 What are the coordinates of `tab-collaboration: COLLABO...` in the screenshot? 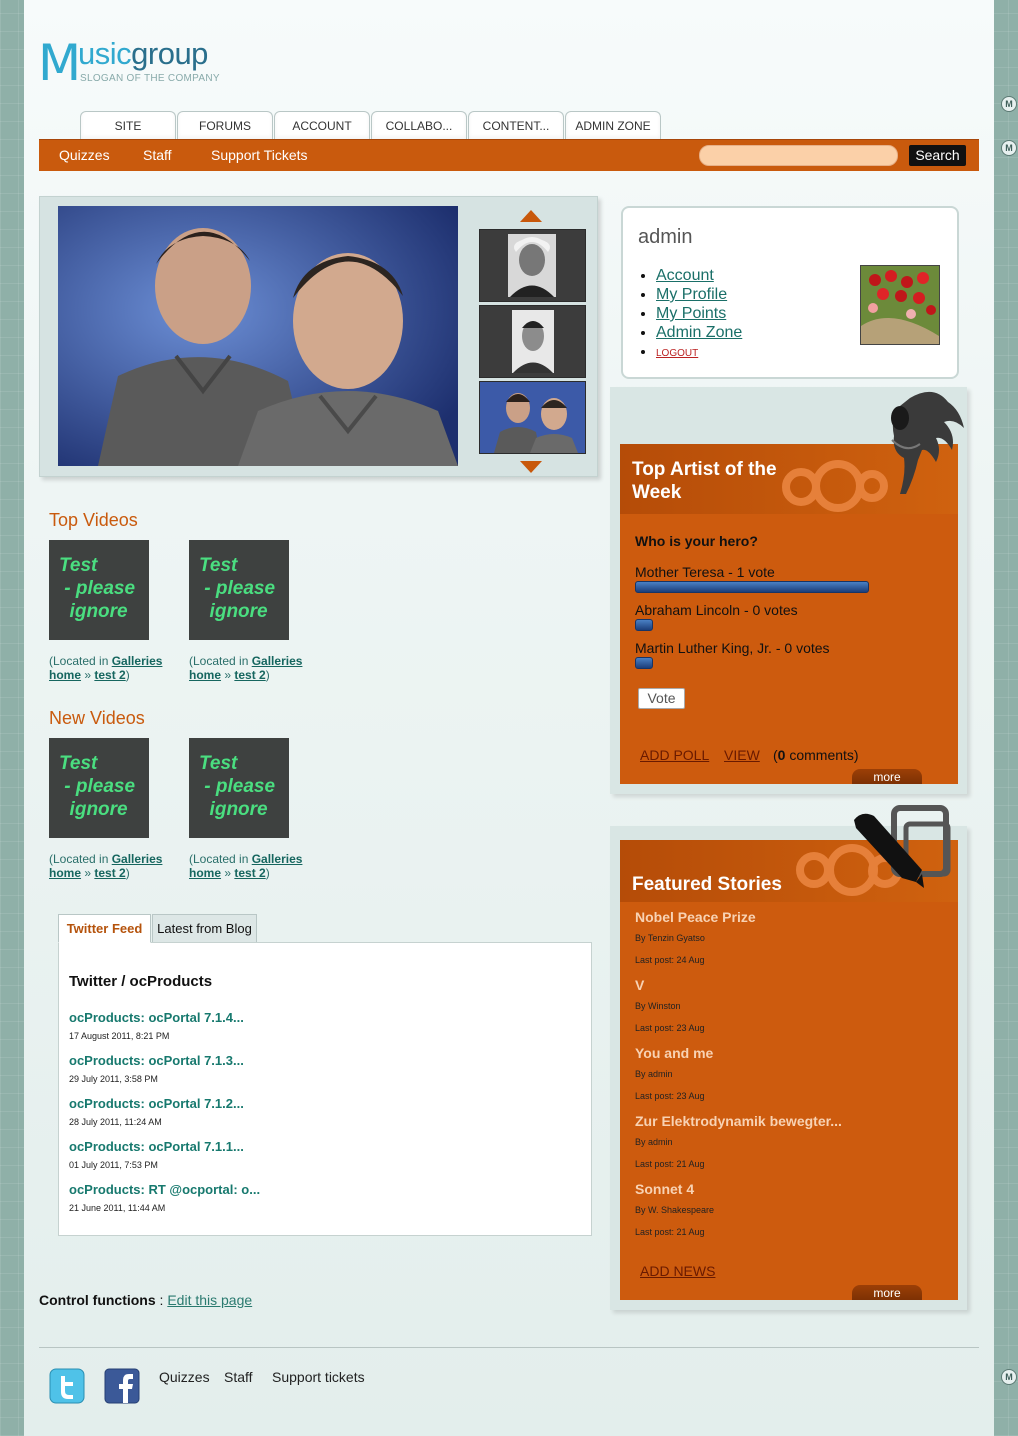 It's located at (419, 125).